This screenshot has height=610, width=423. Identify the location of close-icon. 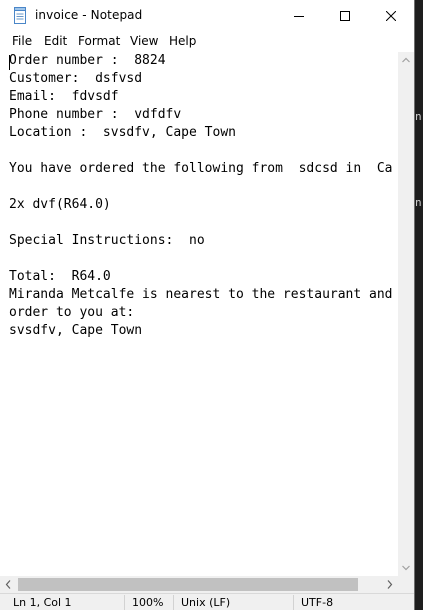
(391, 16).